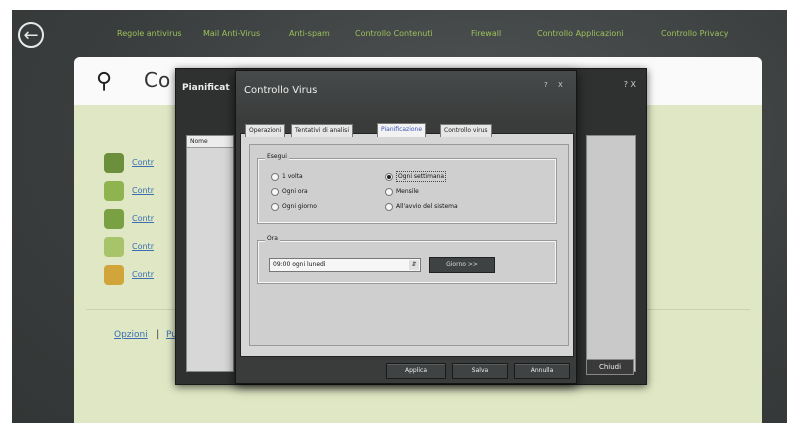 This screenshot has height=425, width=800. What do you see at coordinates (31, 35) in the screenshot?
I see `back-arrow-icon: ←` at bounding box center [31, 35].